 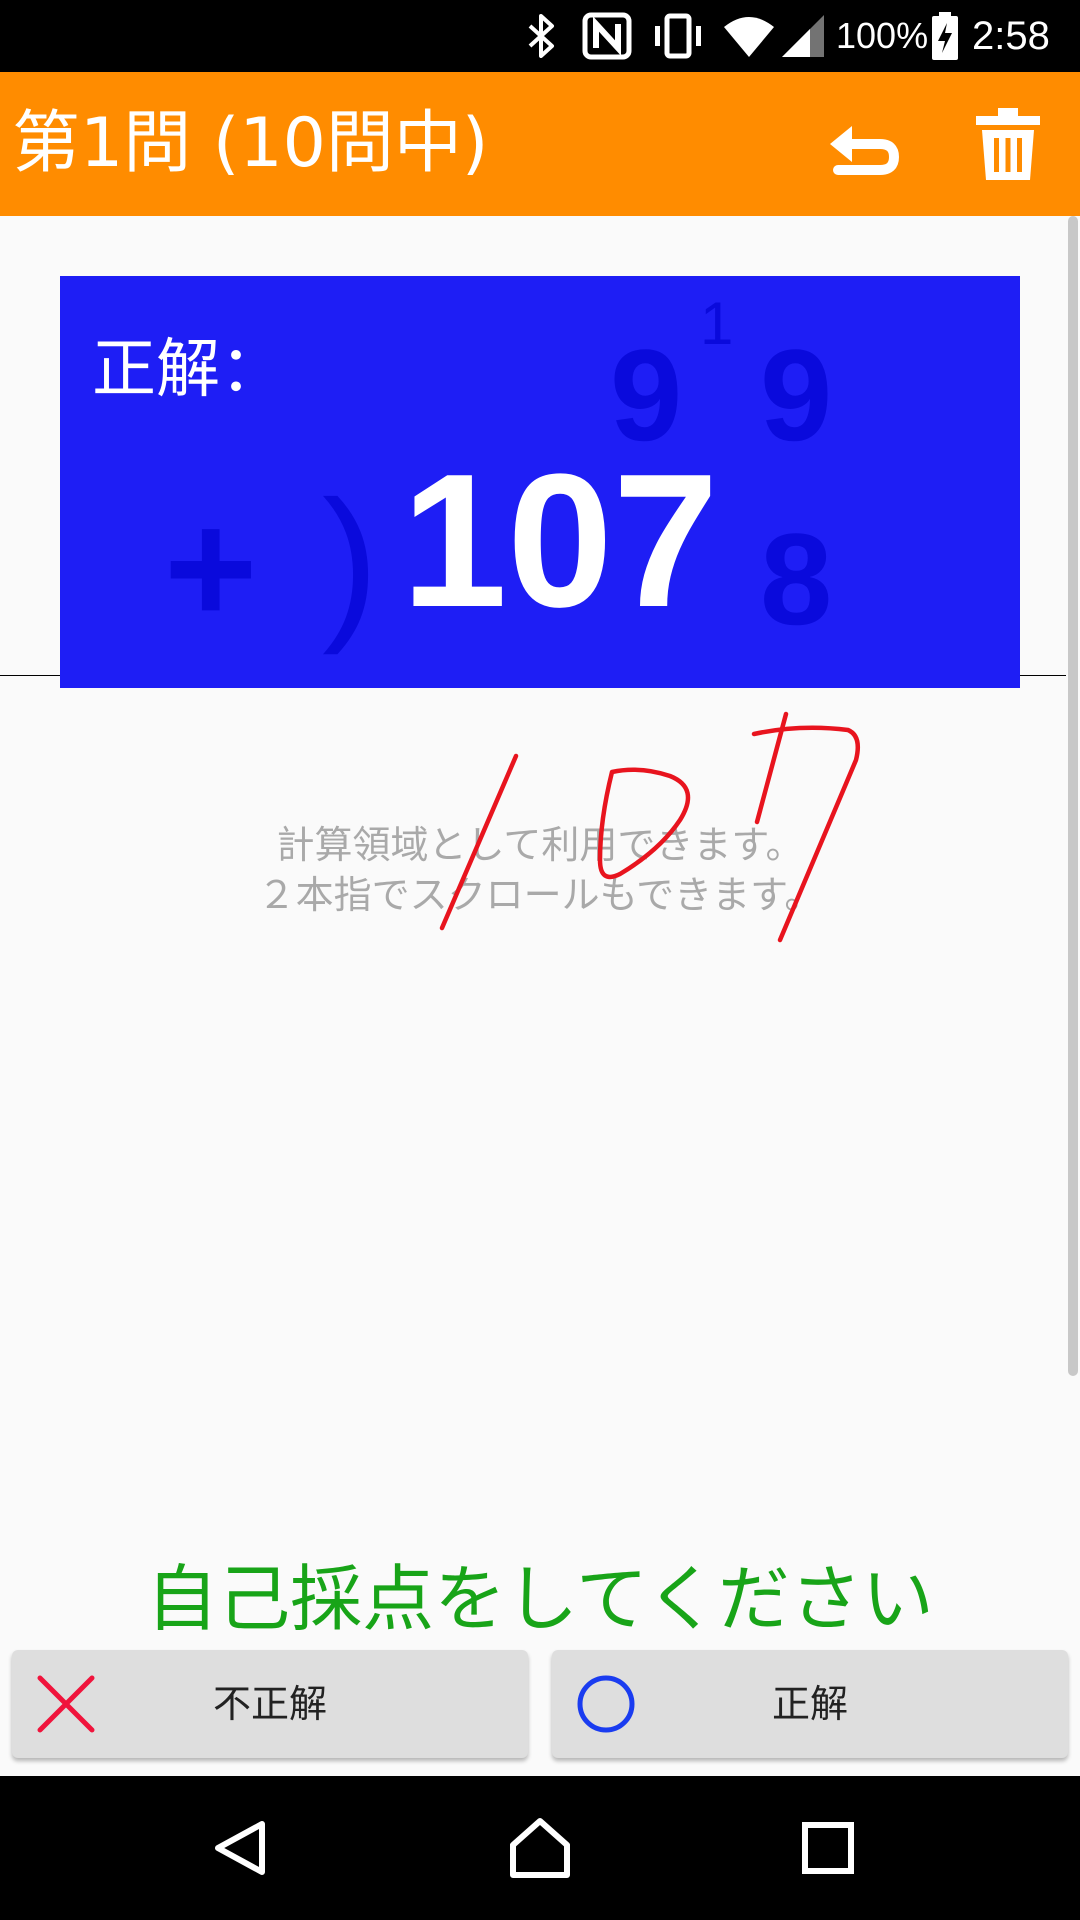 What do you see at coordinates (1073, 796) in the screenshot?
I see `scrollbar` at bounding box center [1073, 796].